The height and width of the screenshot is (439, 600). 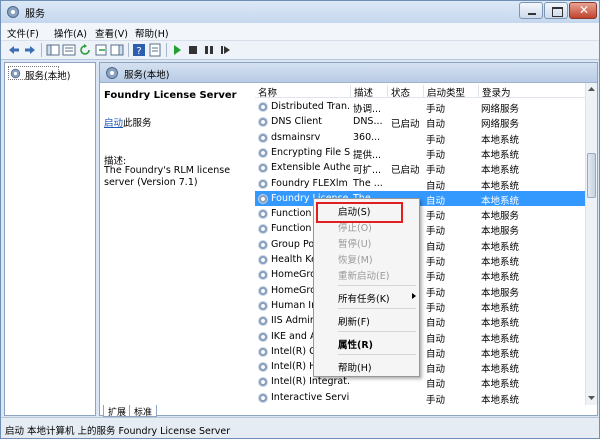 What do you see at coordinates (113, 123) in the screenshot?
I see `start-service-link: 启动` at bounding box center [113, 123].